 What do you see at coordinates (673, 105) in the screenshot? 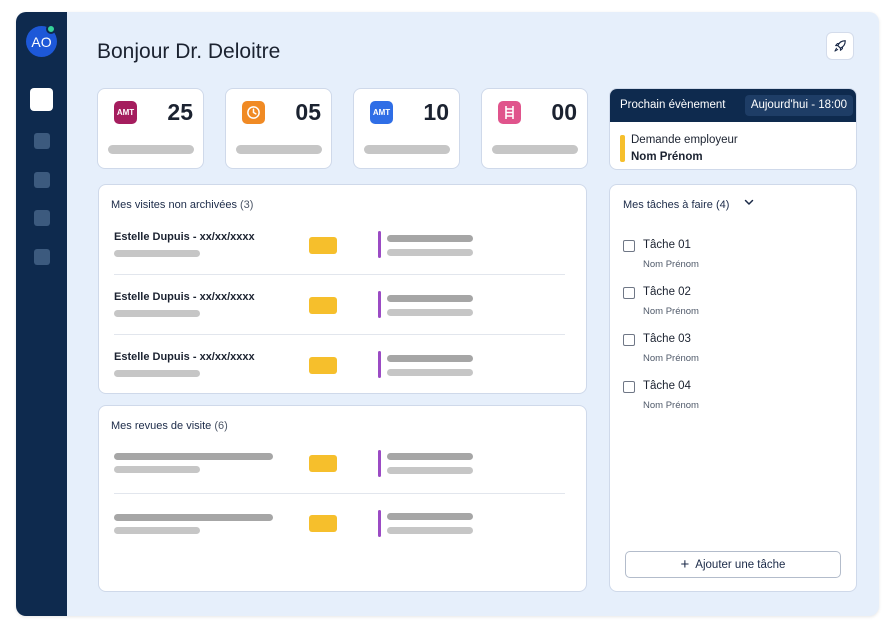
I see `next-event-title: Prochain évènement` at bounding box center [673, 105].